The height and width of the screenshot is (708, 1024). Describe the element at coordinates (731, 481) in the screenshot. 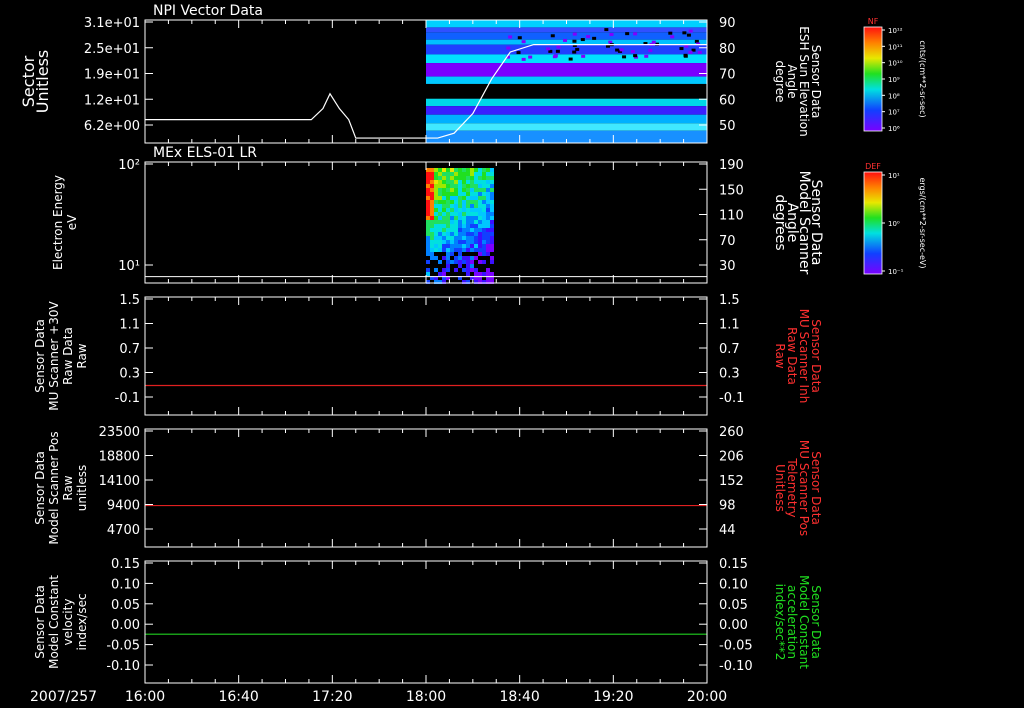

I see `y2-tick-label: 152` at that location.